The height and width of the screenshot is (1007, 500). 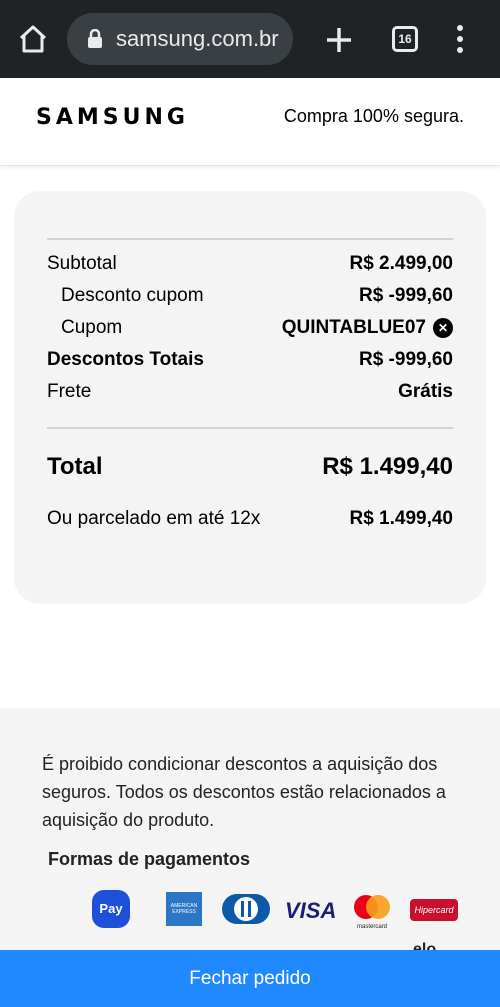 I want to click on address-bar: samsung.com.br, so click(x=180, y=39).